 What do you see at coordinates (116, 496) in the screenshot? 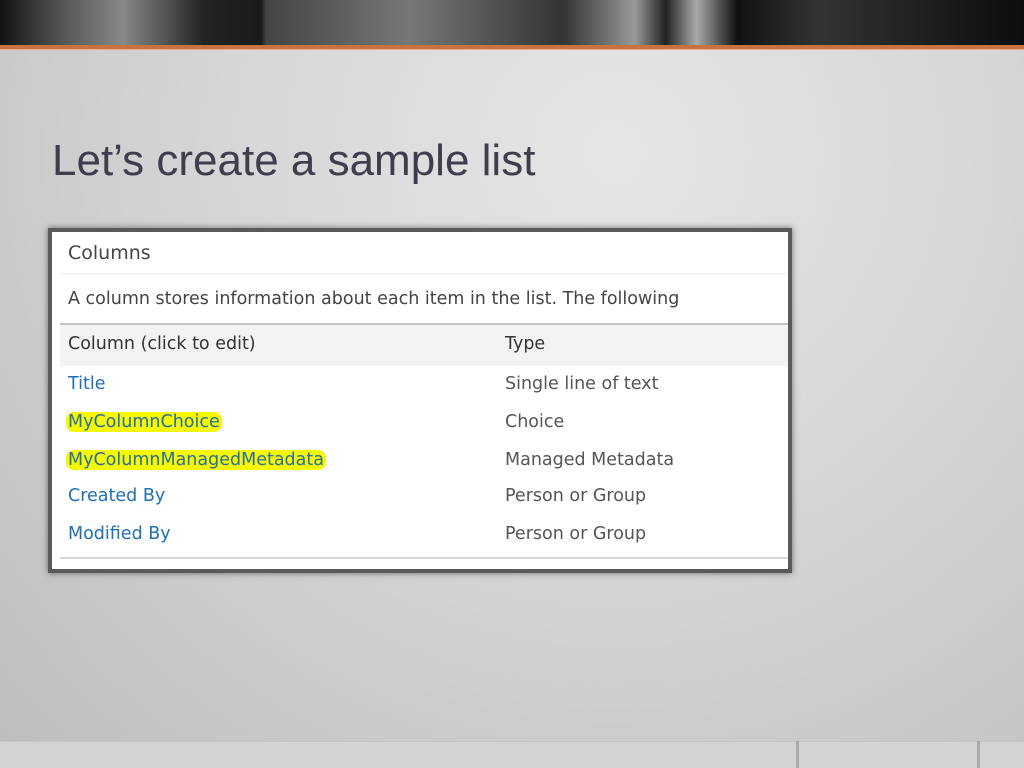
I see `column-link: Created By` at bounding box center [116, 496].